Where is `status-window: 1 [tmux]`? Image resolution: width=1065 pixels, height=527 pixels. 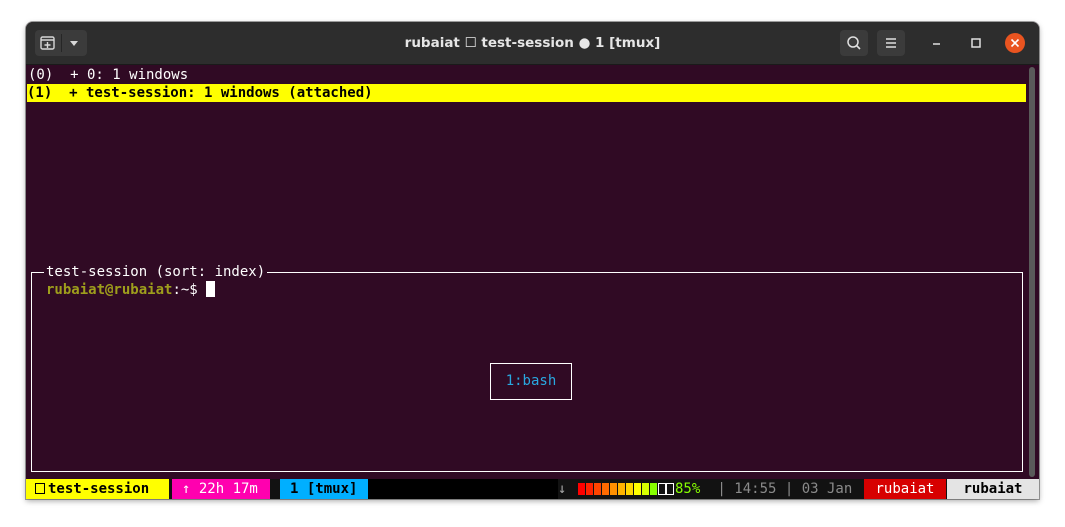 status-window: 1 [tmux] is located at coordinates (324, 489).